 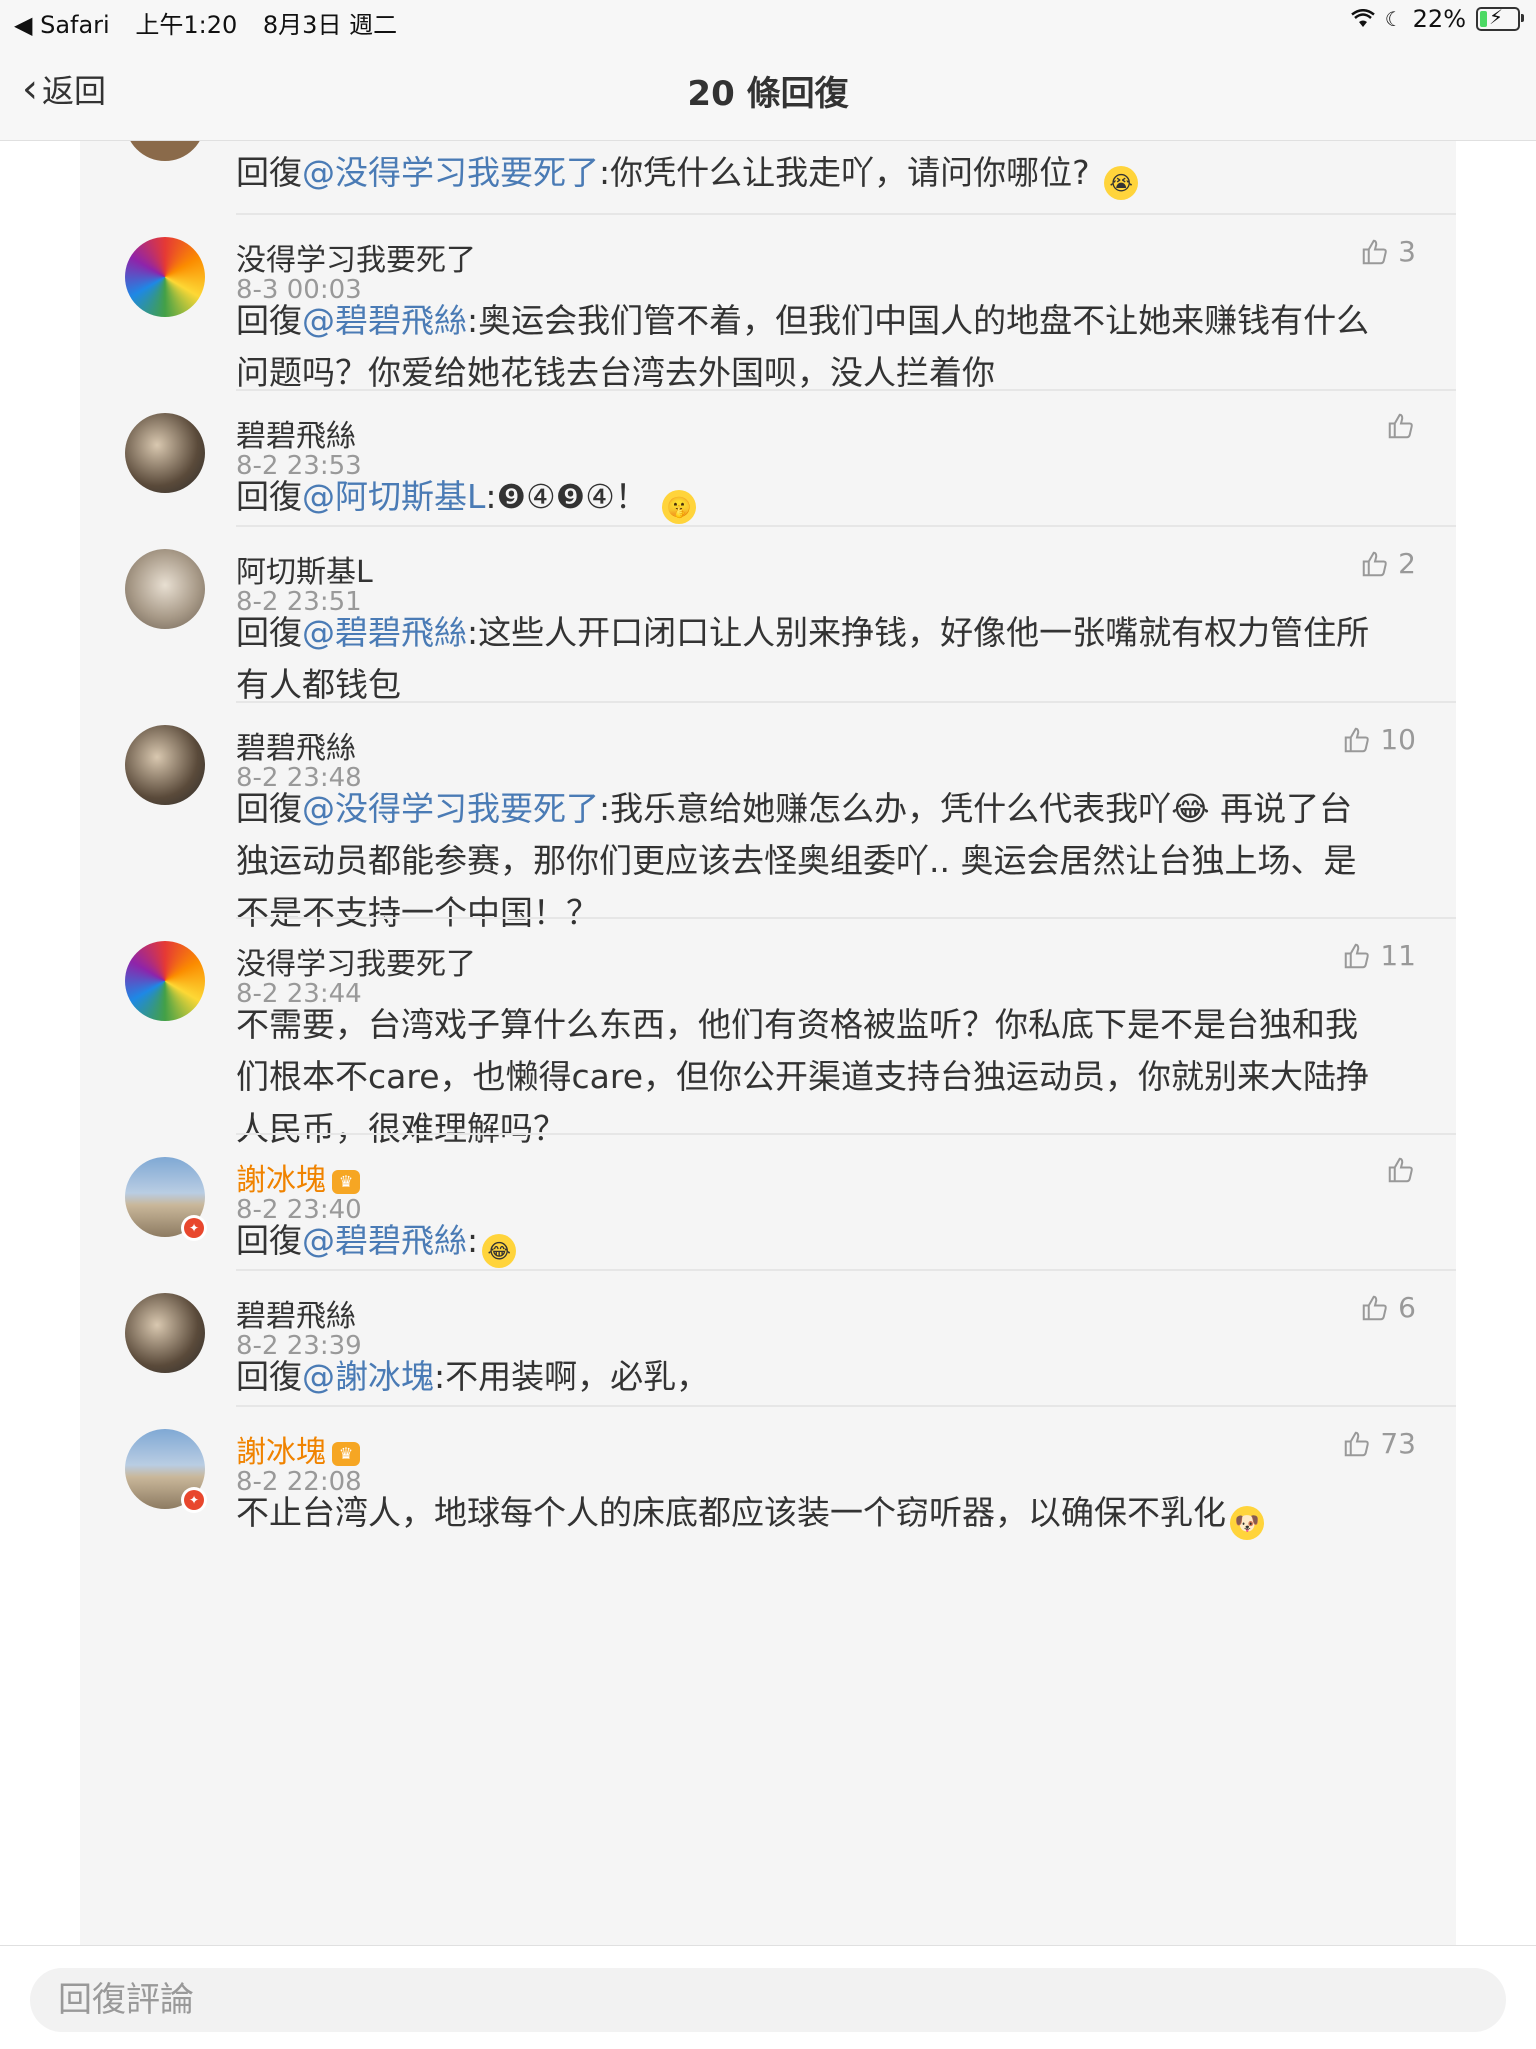 I want to click on comment-body: 回復@碧碧飛絲: 😂, so click(x=806, y=1241).